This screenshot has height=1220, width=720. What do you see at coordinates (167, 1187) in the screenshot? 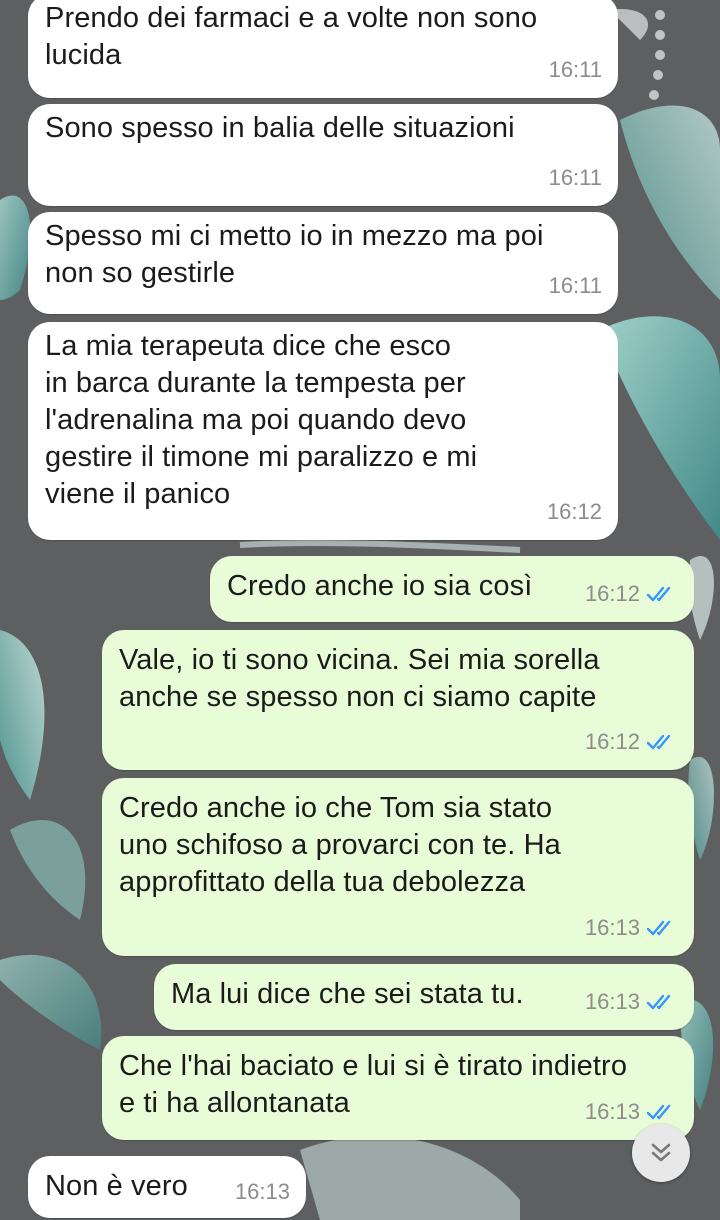
I see `message-incoming: Non è vero 16:13` at bounding box center [167, 1187].